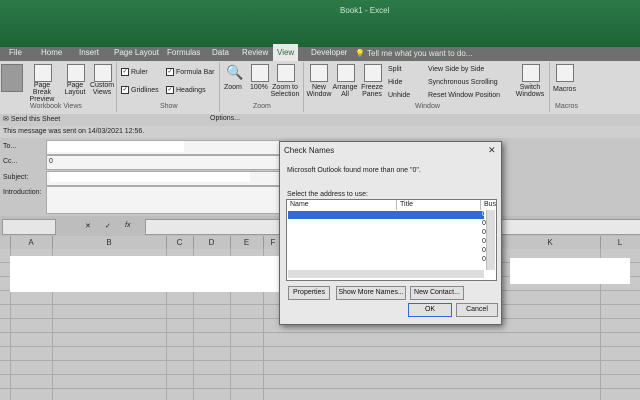  Describe the element at coordinates (372, 91) in the screenshot. I see `freeze-panes-button: Freeze Panes` at that location.